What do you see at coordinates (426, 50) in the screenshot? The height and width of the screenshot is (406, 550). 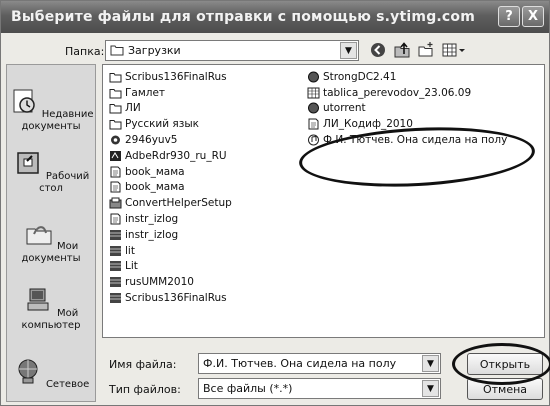 I see `new-folder-icon` at bounding box center [426, 50].